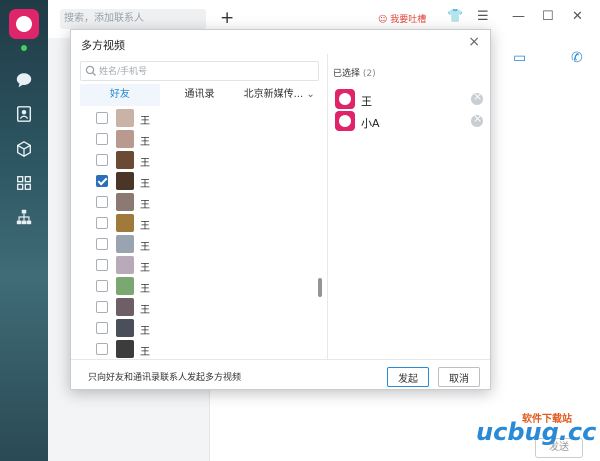  Describe the element at coordinates (474, 42) in the screenshot. I see `dialog-close-icon: ×` at that location.